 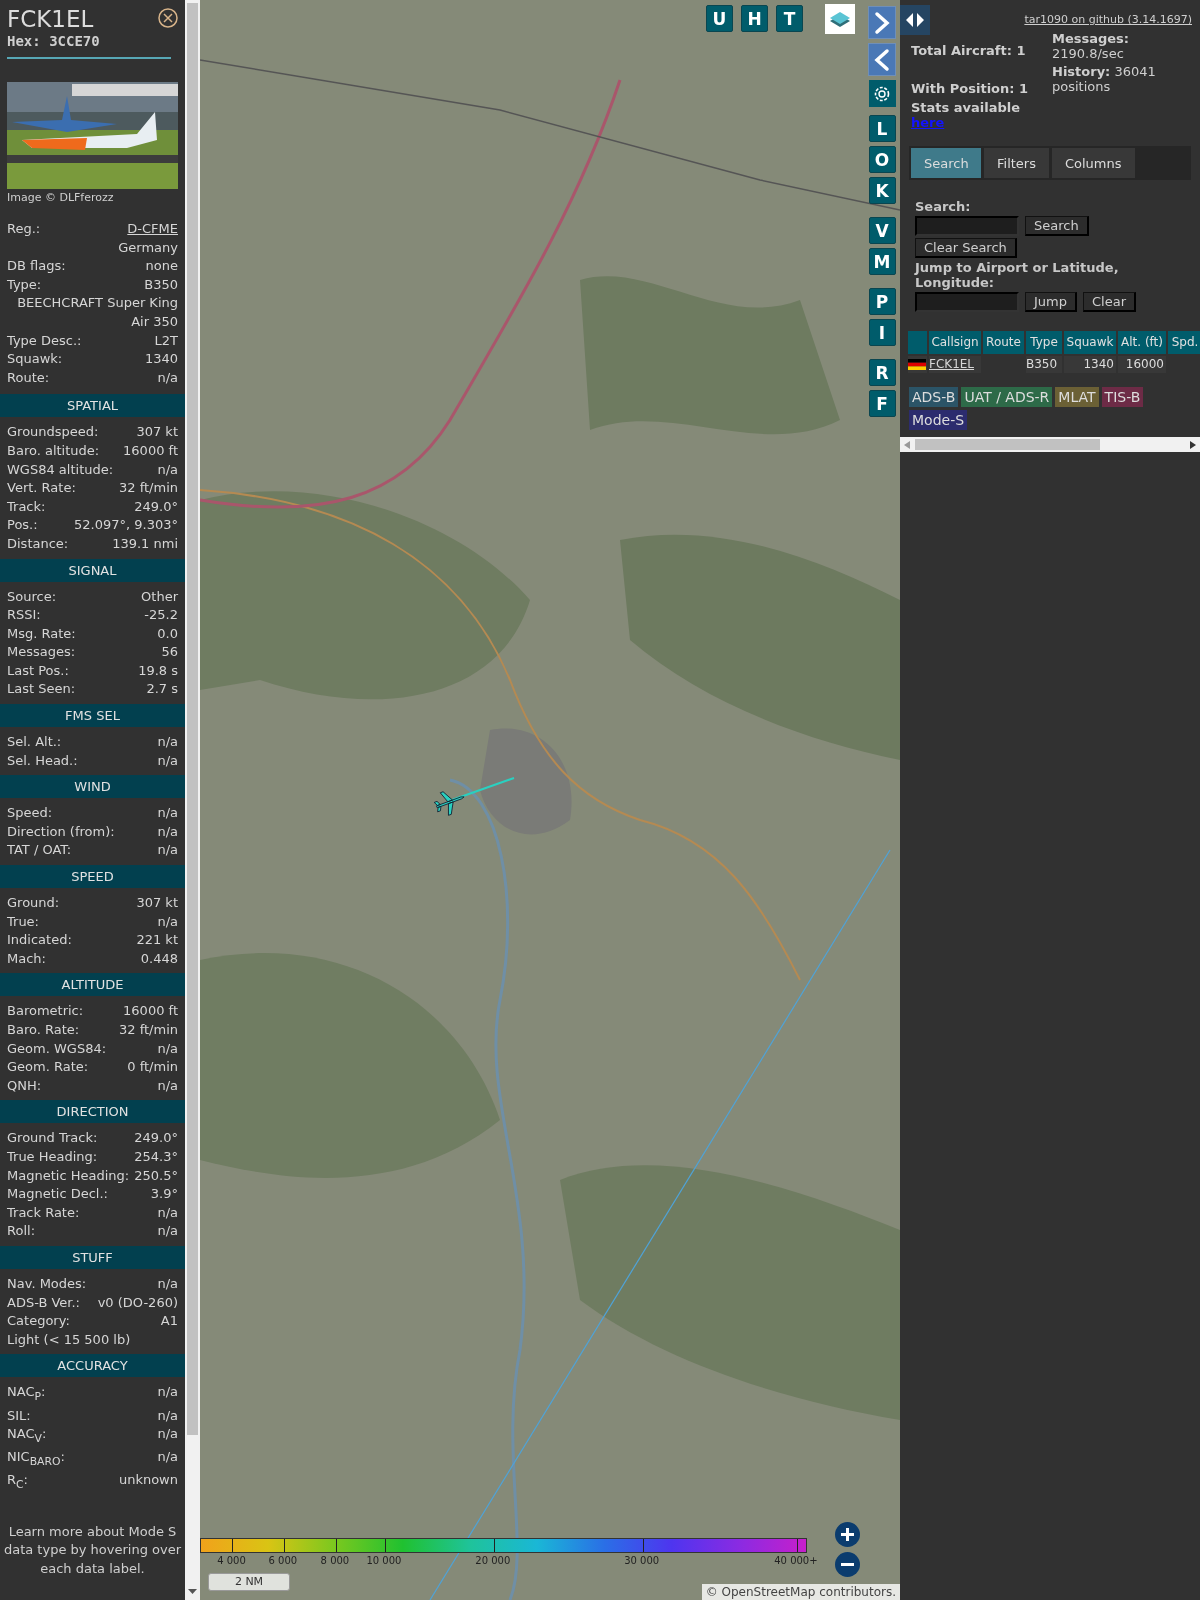 I want to click on field-label: R$_{C}$:, so click(x=17, y=1482).